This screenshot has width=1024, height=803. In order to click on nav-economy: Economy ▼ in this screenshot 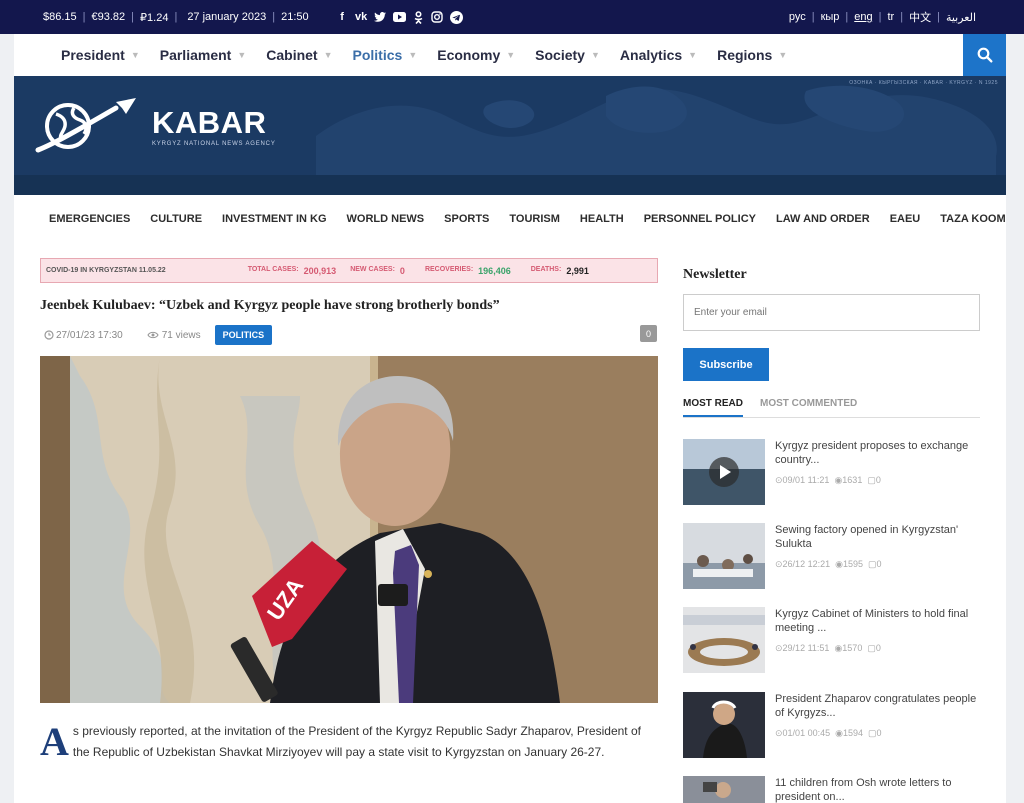, I will do `click(476, 55)`.